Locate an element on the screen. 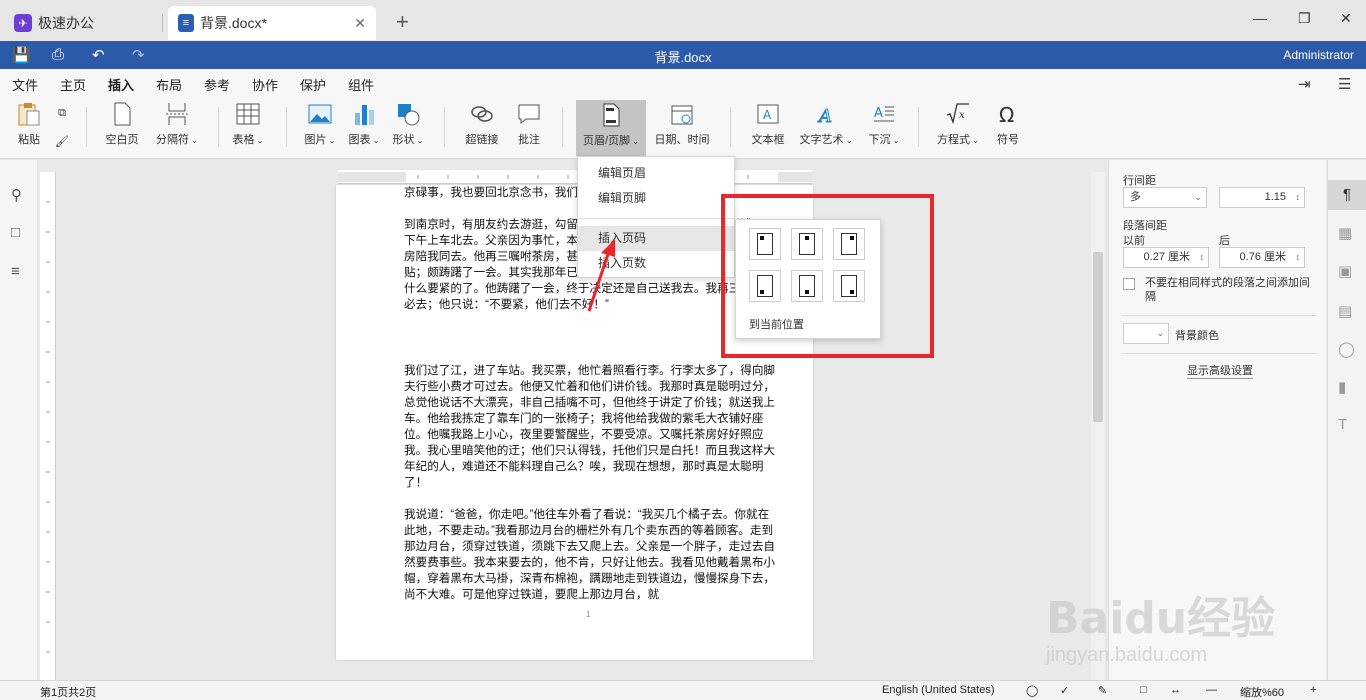 This screenshot has height=700, width=1366. comment-label: 批注 is located at coordinates (529, 140).